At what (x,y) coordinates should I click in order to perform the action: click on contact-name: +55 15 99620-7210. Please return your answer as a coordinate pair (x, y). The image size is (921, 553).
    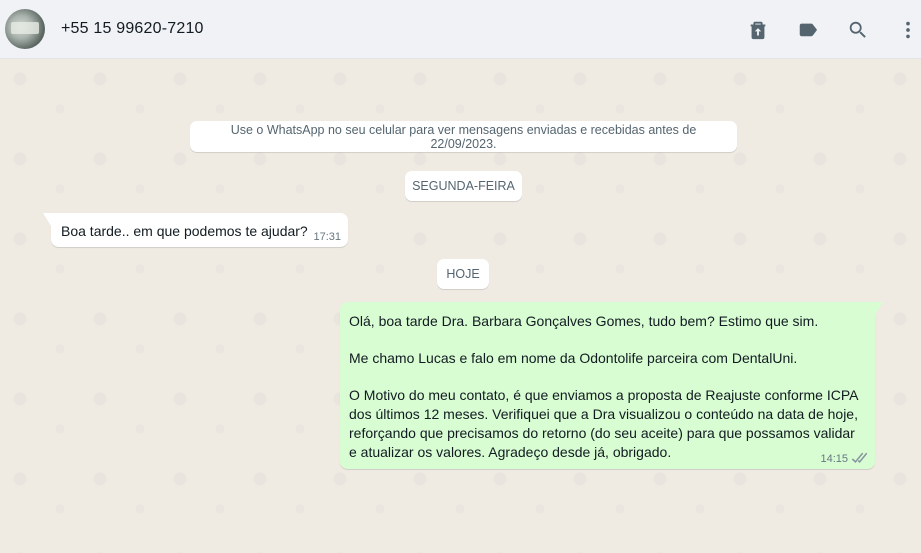
    Looking at the image, I should click on (132, 29).